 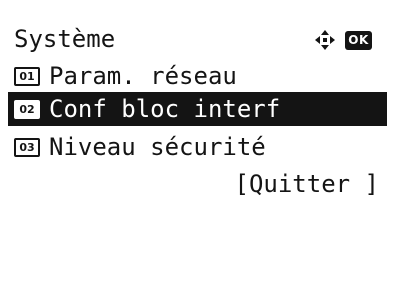 I want to click on footer-row: [Quitter ], so click(x=197, y=184).